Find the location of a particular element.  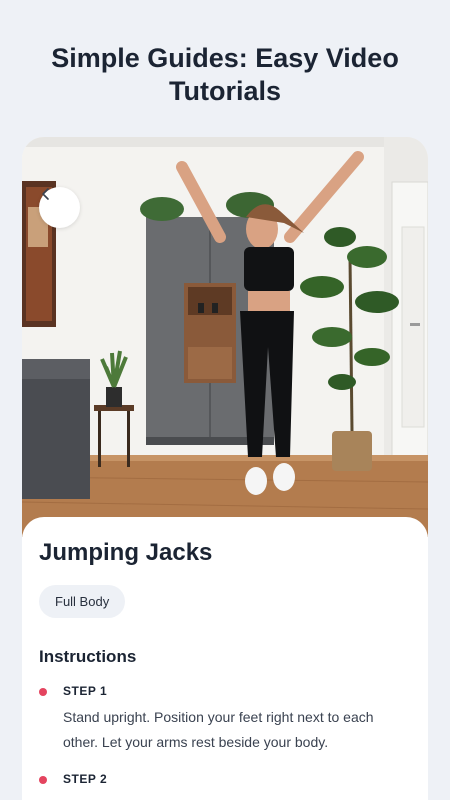

exercise-title: Jumping Jacks is located at coordinates (126, 552).